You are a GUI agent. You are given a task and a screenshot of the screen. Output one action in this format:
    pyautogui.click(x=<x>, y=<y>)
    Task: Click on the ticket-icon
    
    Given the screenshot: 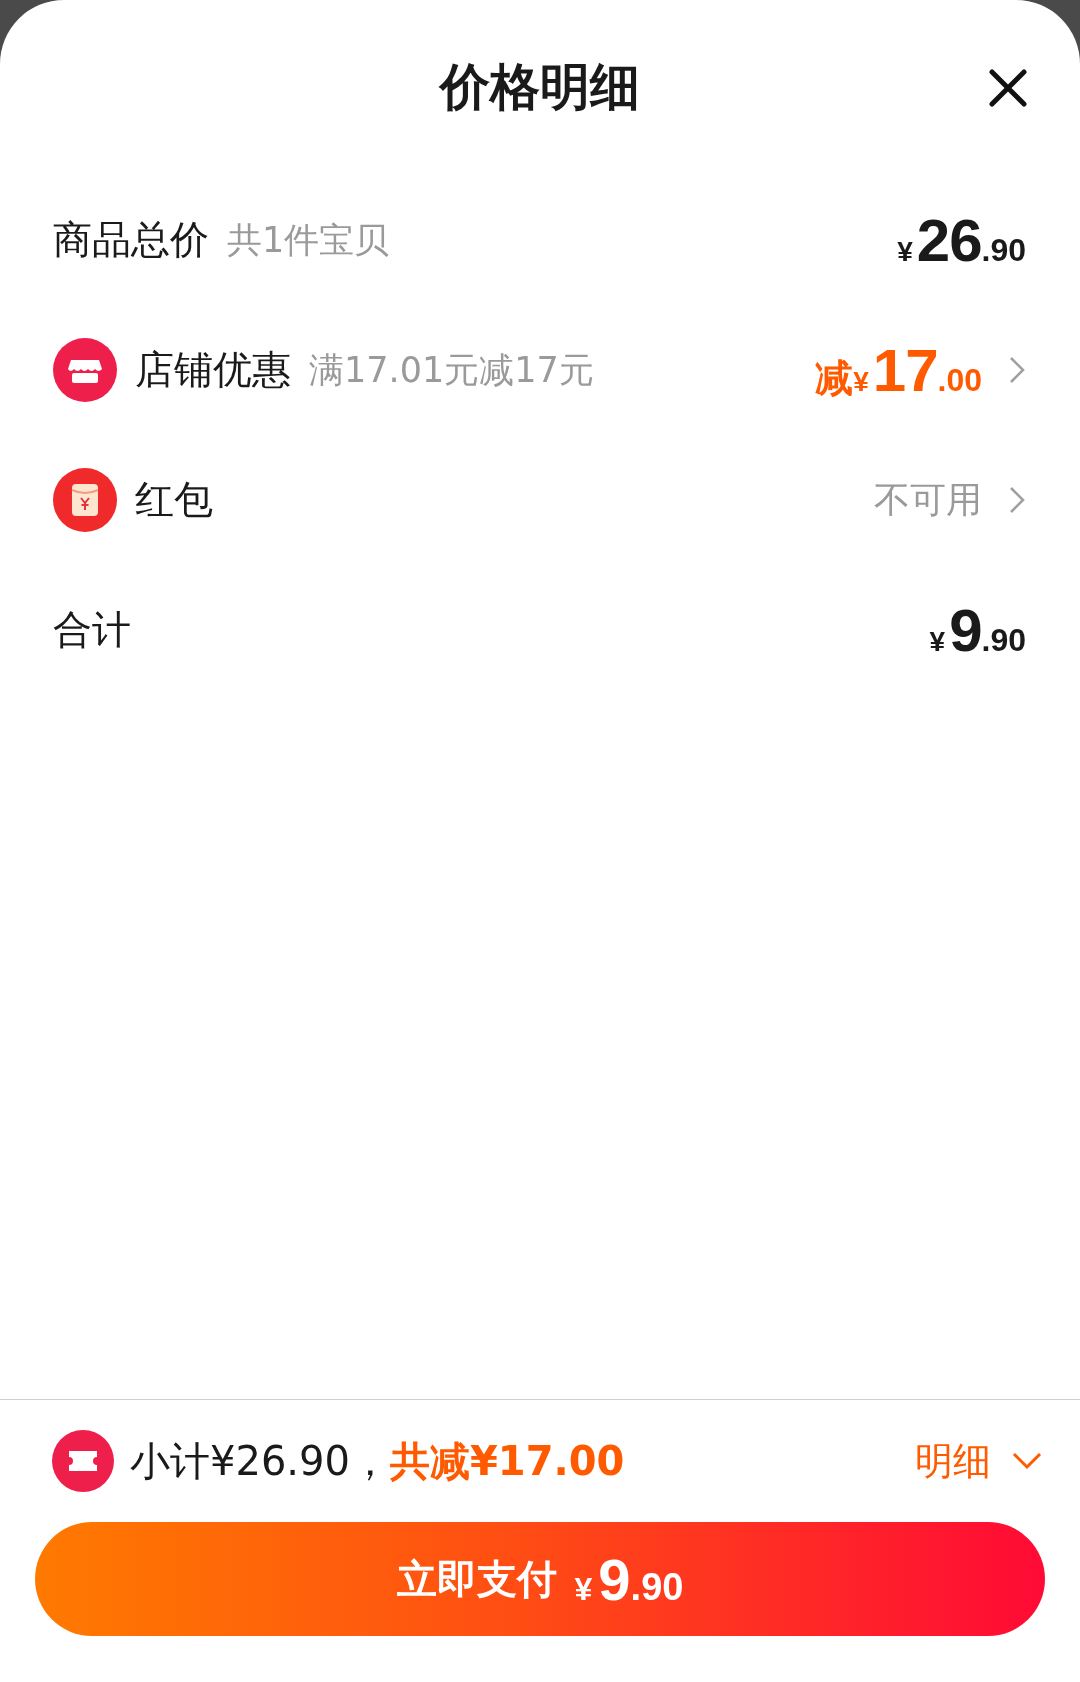 What is the action you would take?
    pyautogui.click(x=83, y=1461)
    